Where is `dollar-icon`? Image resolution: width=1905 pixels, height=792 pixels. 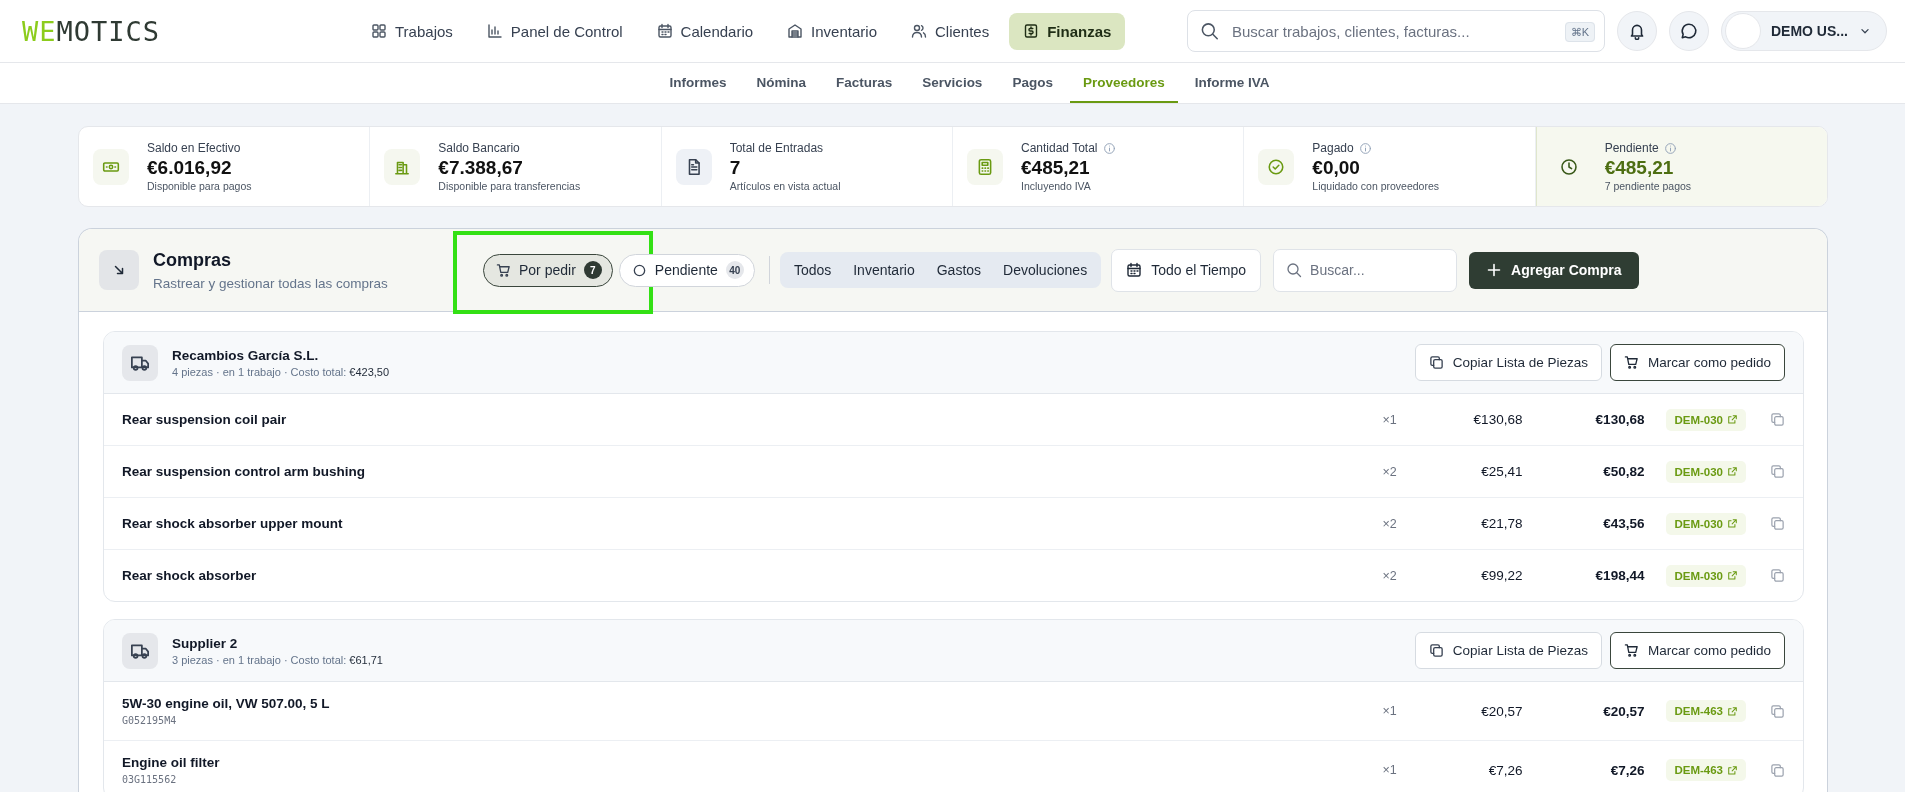 dollar-icon is located at coordinates (1031, 31).